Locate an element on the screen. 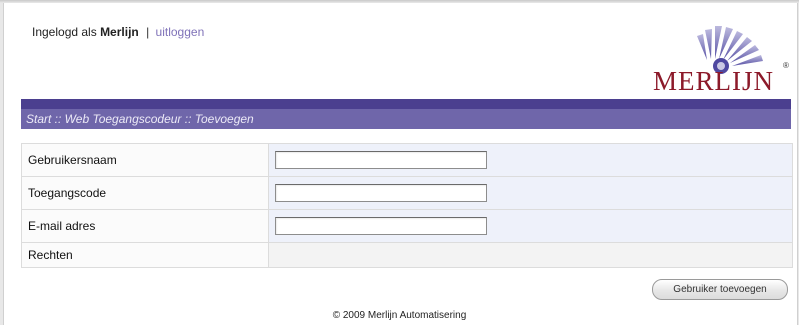 This screenshot has height=325, width=799. login-status: Ingelogd als Merlijn | uitloggen is located at coordinates (118, 32).